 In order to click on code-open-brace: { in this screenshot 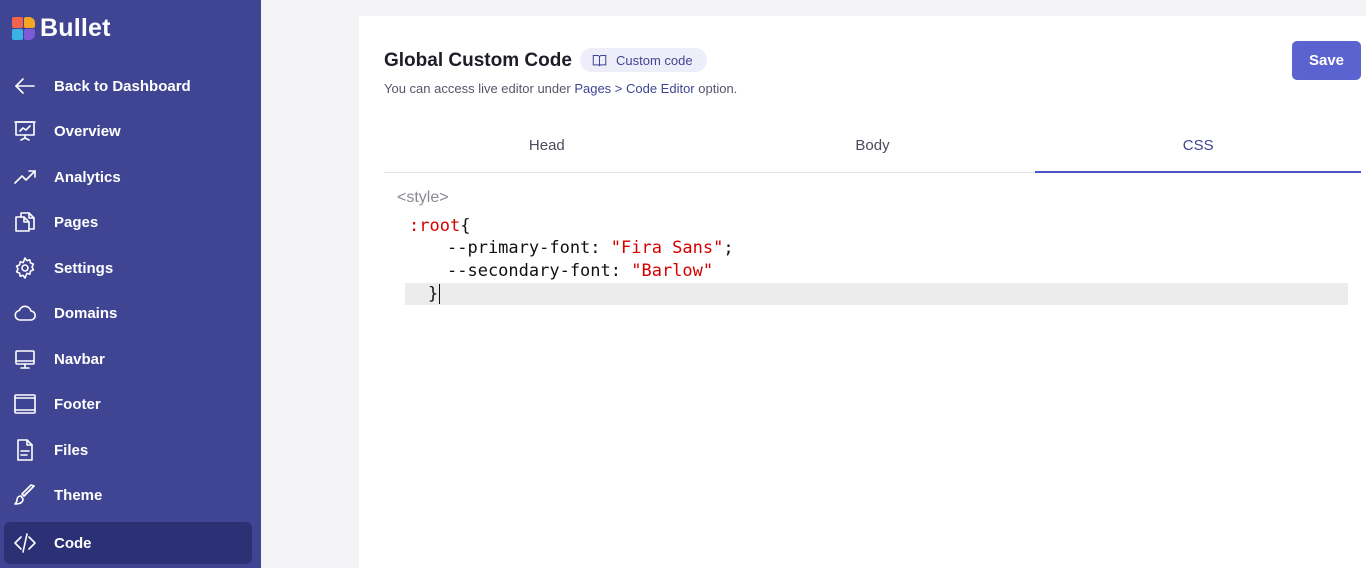, I will do `click(465, 226)`.